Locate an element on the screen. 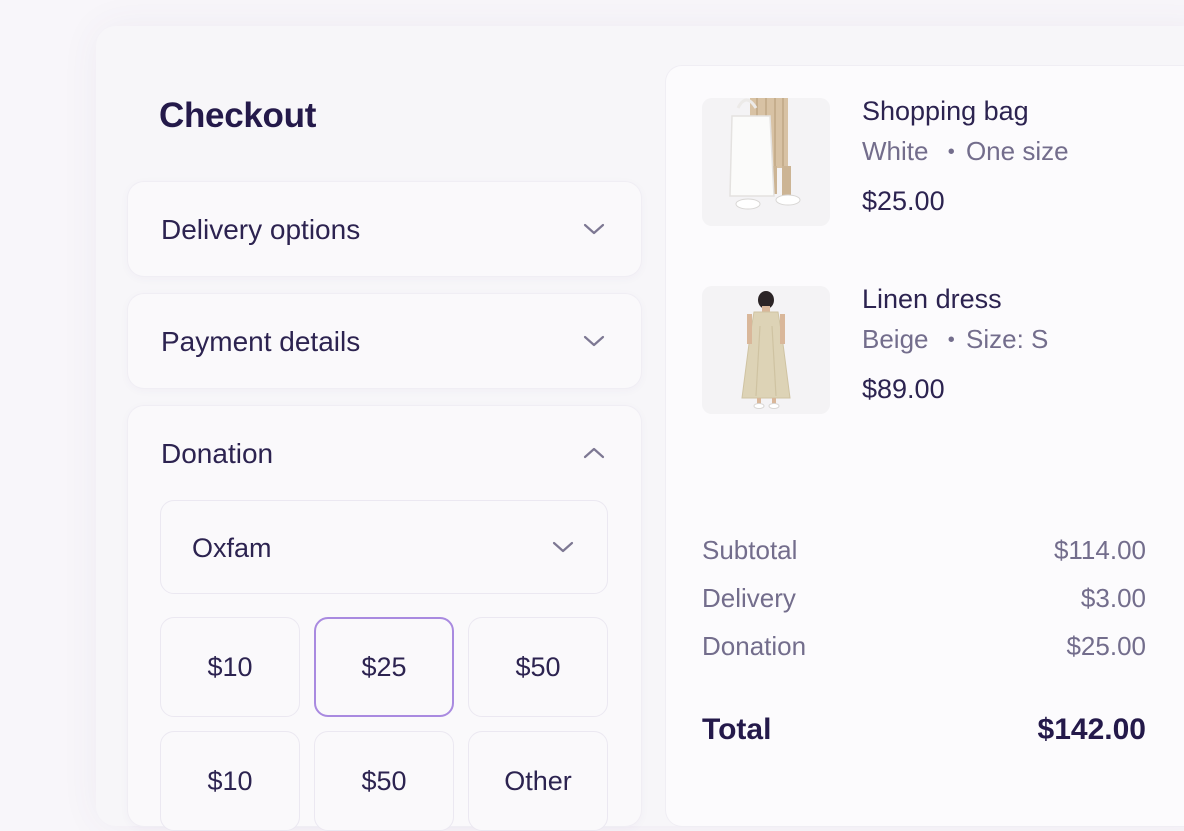  linen-dress-photo is located at coordinates (766, 350).